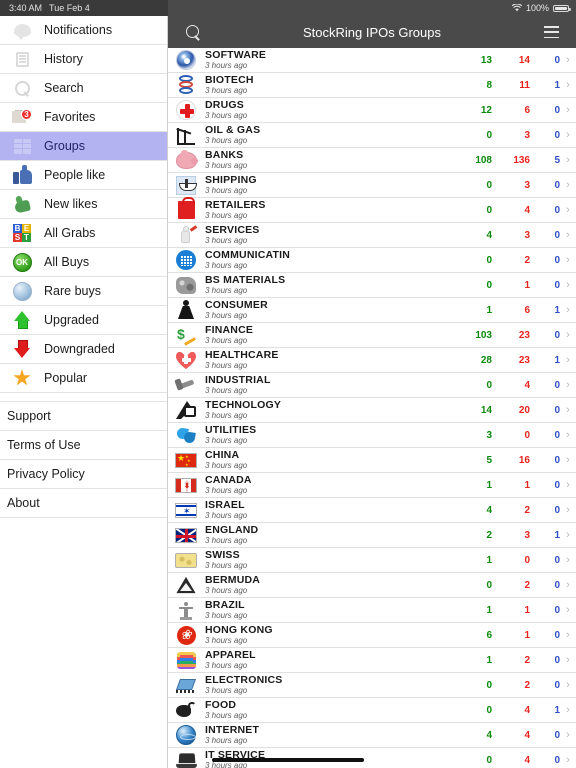 The image size is (576, 768). Describe the element at coordinates (372, 135) in the screenshot. I see `table-row: OIL & GAS 3 hours ago 0 3 0 ›` at that location.